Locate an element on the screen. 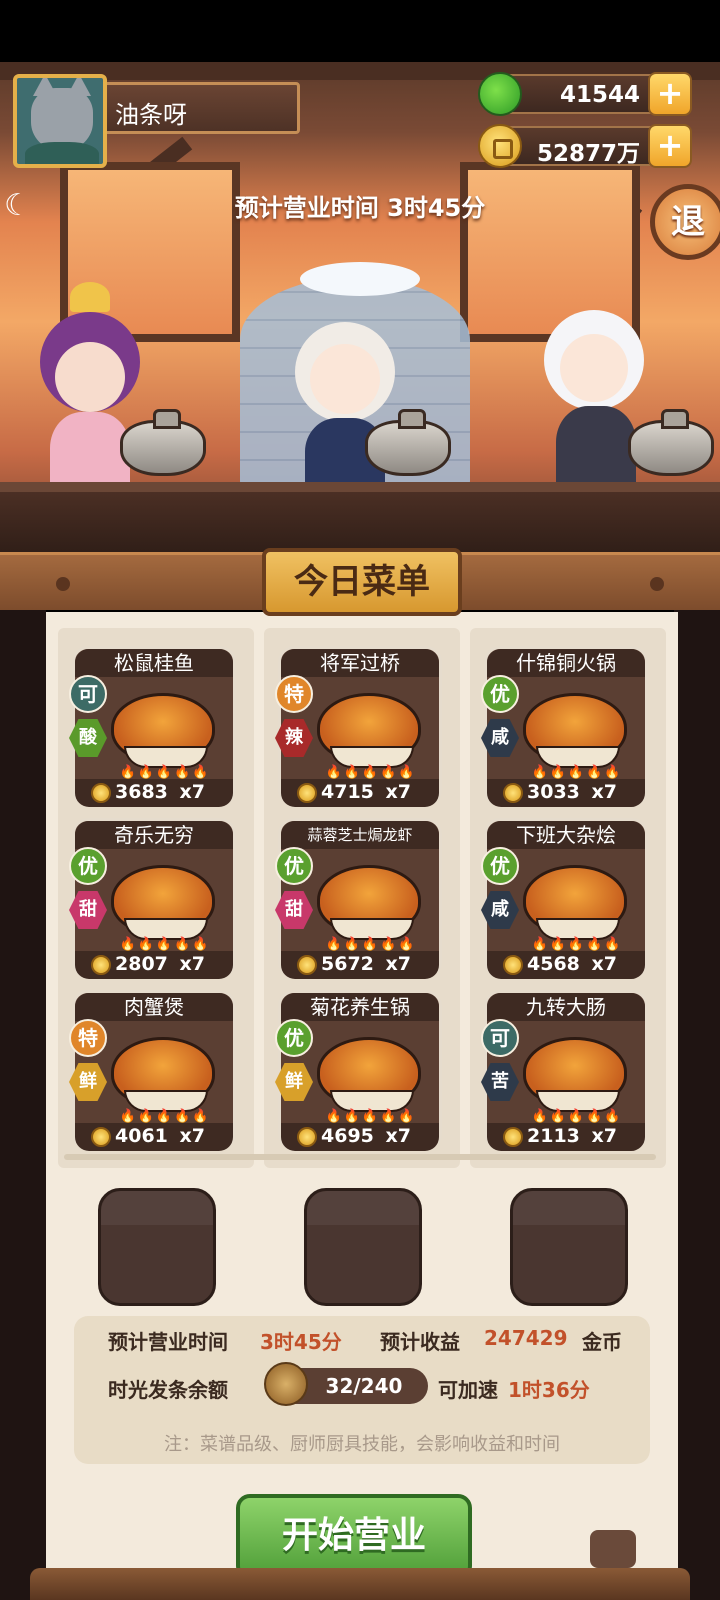 This screenshot has height=1600, width=720. price-row: 2113 x7 is located at coordinates (566, 1137).